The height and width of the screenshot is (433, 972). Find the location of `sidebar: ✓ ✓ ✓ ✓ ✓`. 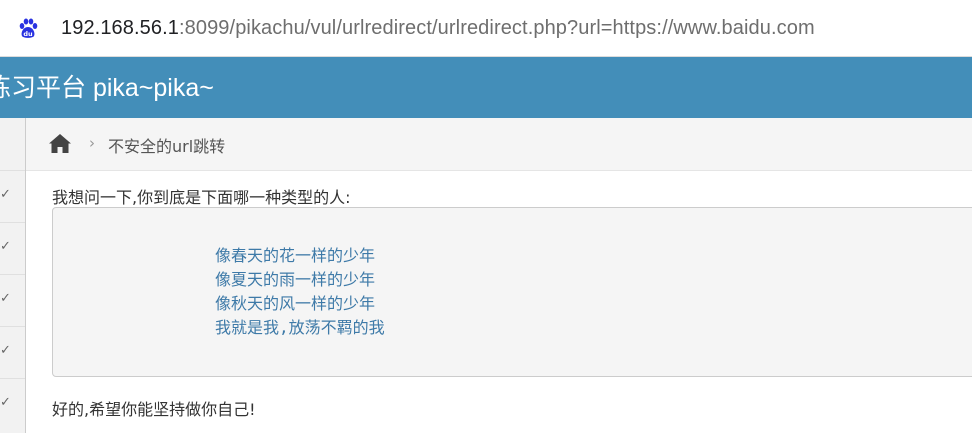

sidebar: ✓ ✓ ✓ ✓ ✓ is located at coordinates (13, 275).